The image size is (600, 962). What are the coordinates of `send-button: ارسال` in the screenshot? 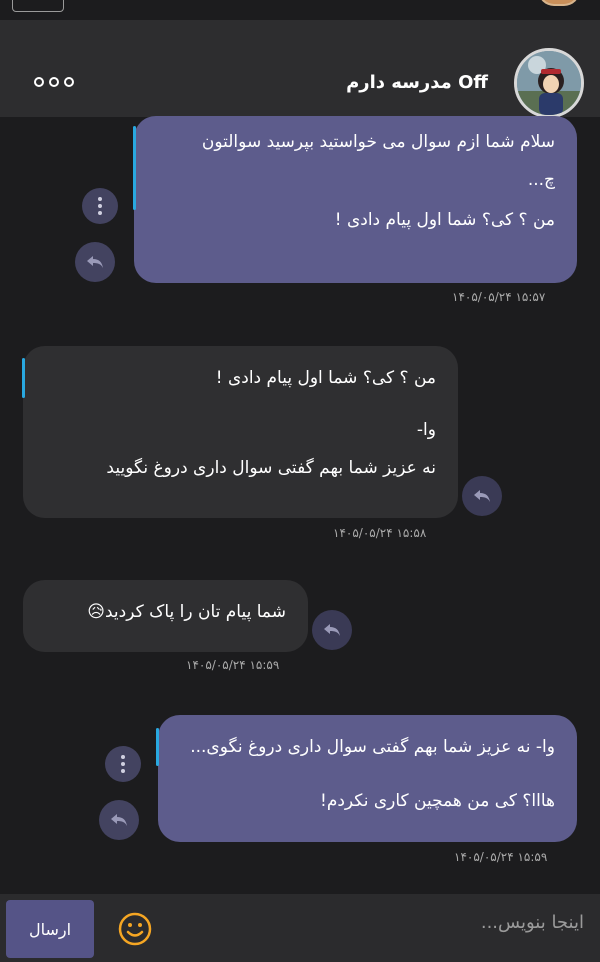 It's located at (50, 929).